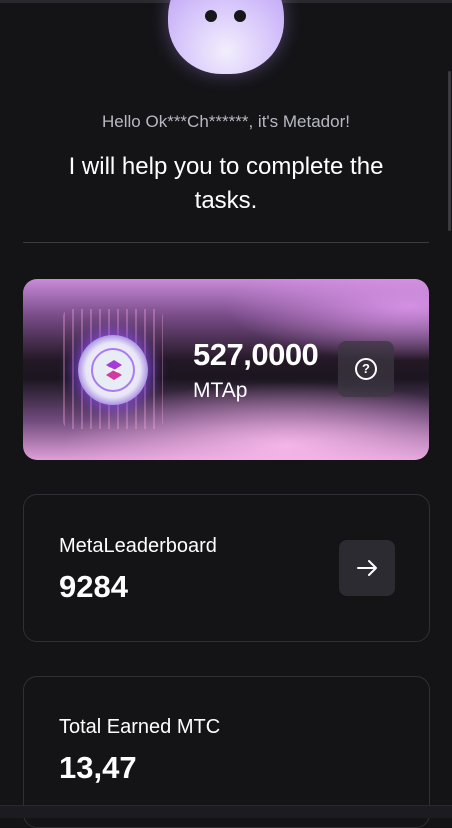 The image size is (452, 828). Describe the element at coordinates (220, 390) in the screenshot. I see `balance-unit: MTAp` at that location.